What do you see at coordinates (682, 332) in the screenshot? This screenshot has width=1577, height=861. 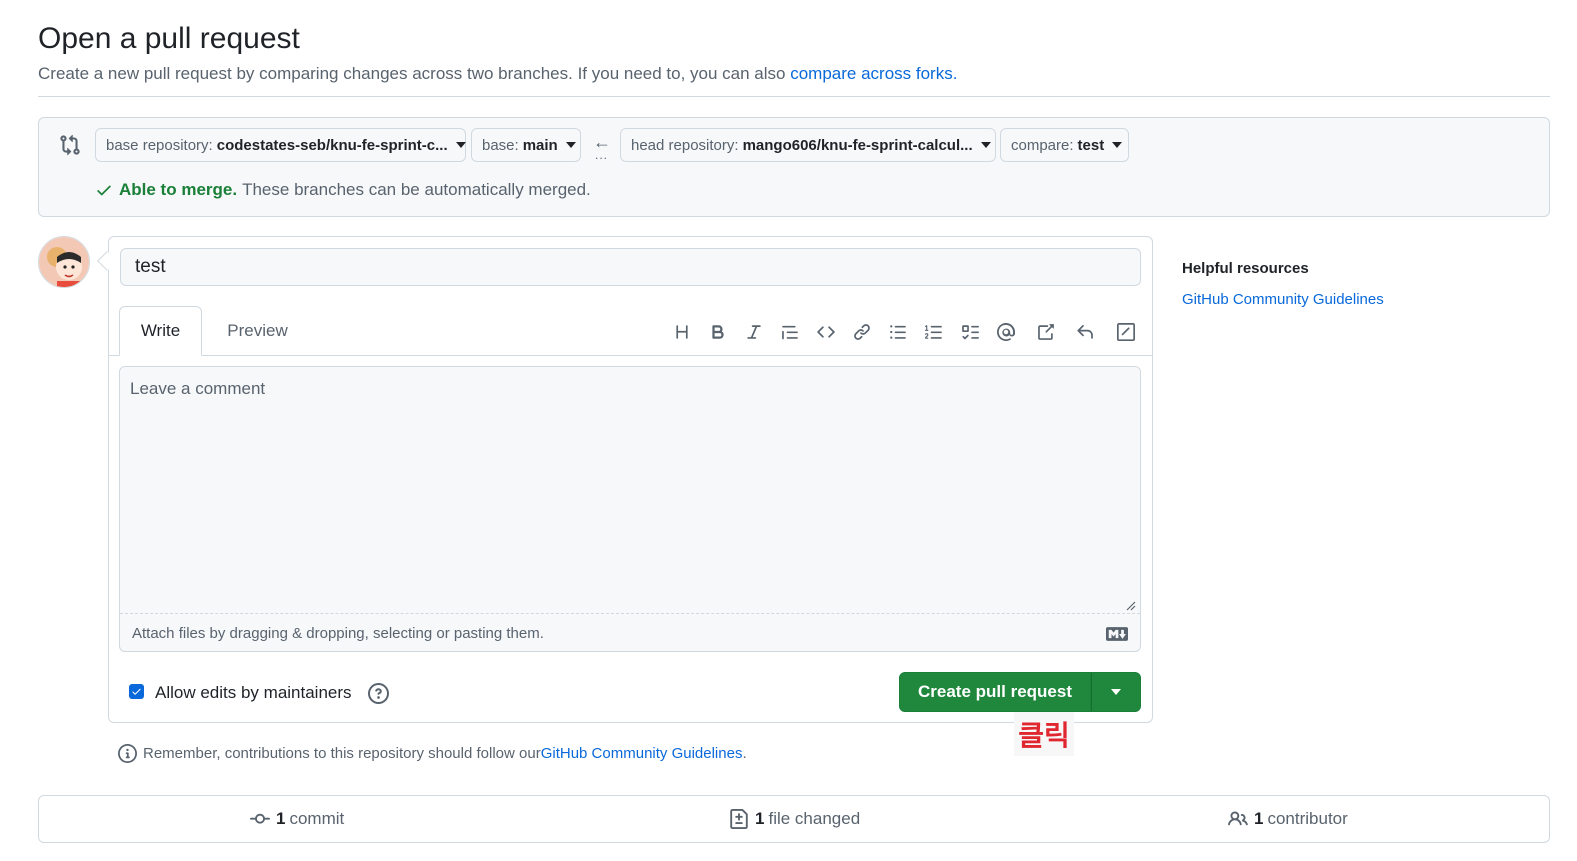 I see `heading-icon` at bounding box center [682, 332].